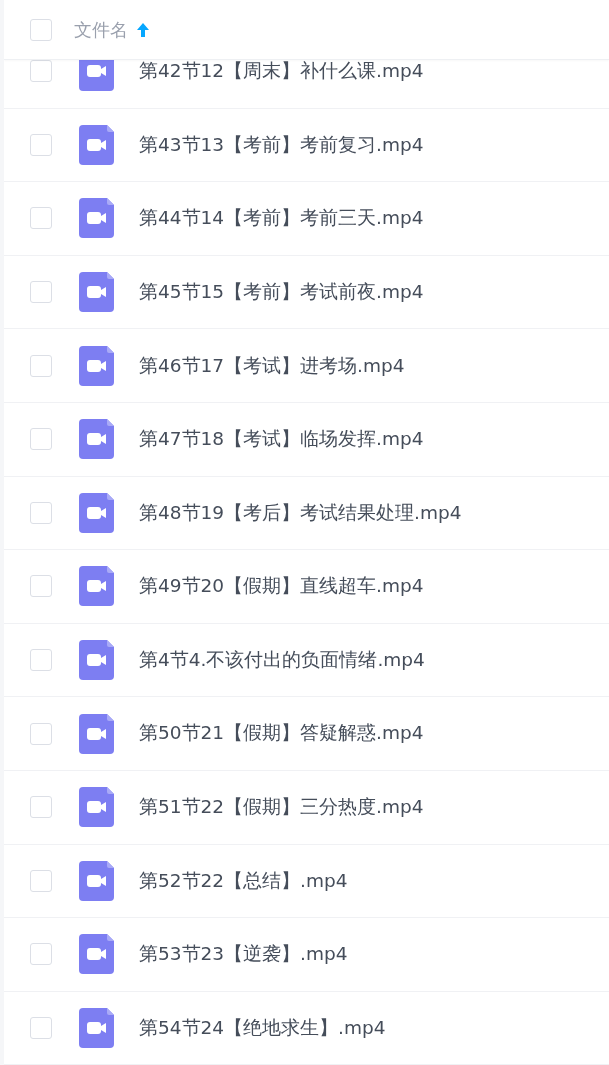  What do you see at coordinates (243, 880) in the screenshot?
I see `file-name: 第52节22【总结】.mp4` at bounding box center [243, 880].